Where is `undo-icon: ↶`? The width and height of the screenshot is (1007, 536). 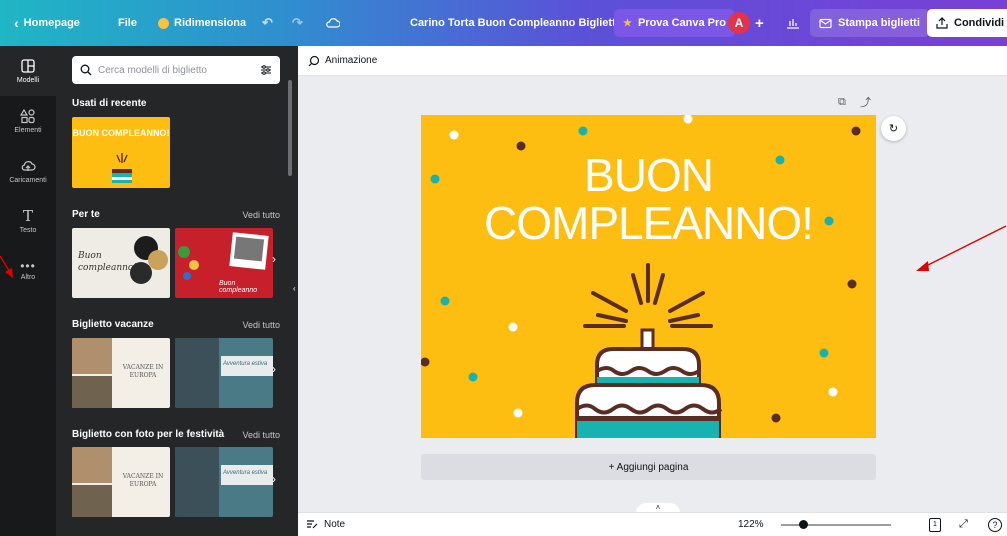 undo-icon: ↶ is located at coordinates (267, 22).